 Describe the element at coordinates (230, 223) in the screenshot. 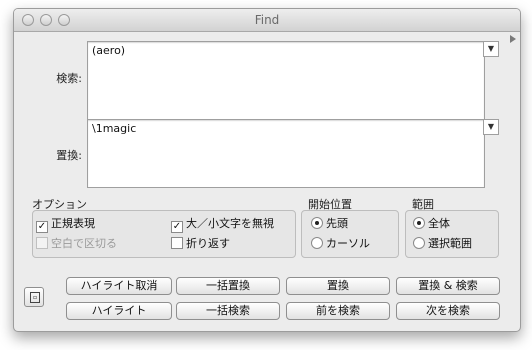

I see `case-insensitive-label: 大／小文字を無視` at that location.